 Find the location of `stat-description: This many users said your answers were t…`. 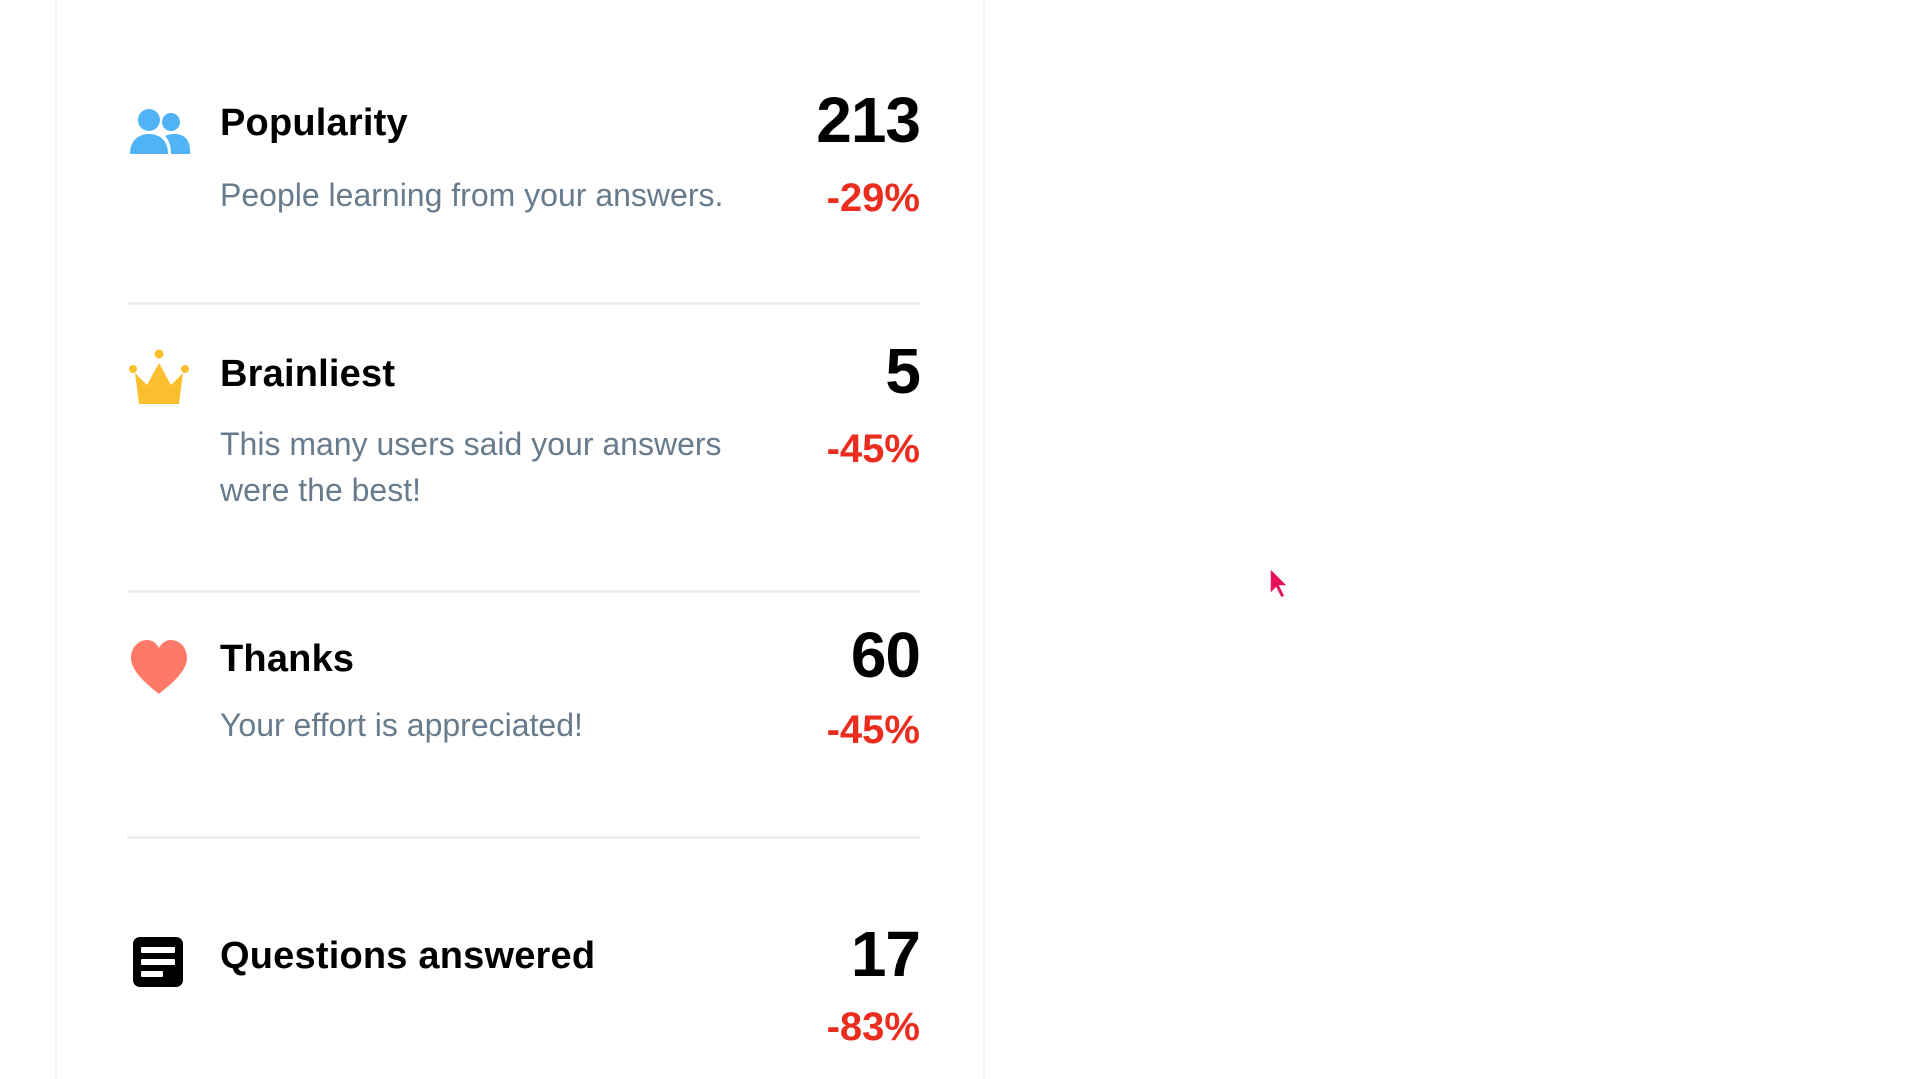

stat-description: This many users said your answers were t… is located at coordinates (471, 467).